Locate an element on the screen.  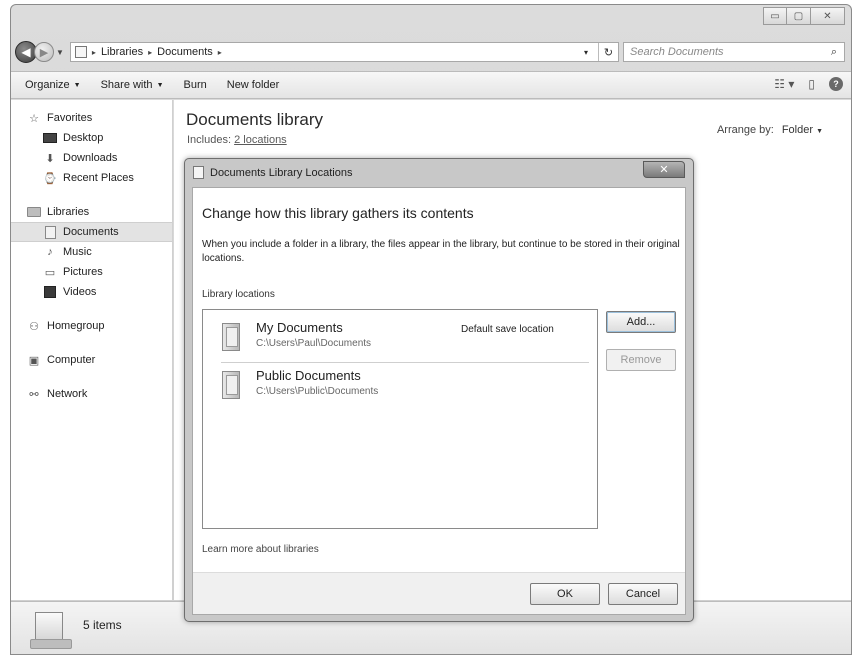
item-count: 5 items is located at coordinates (102, 625).